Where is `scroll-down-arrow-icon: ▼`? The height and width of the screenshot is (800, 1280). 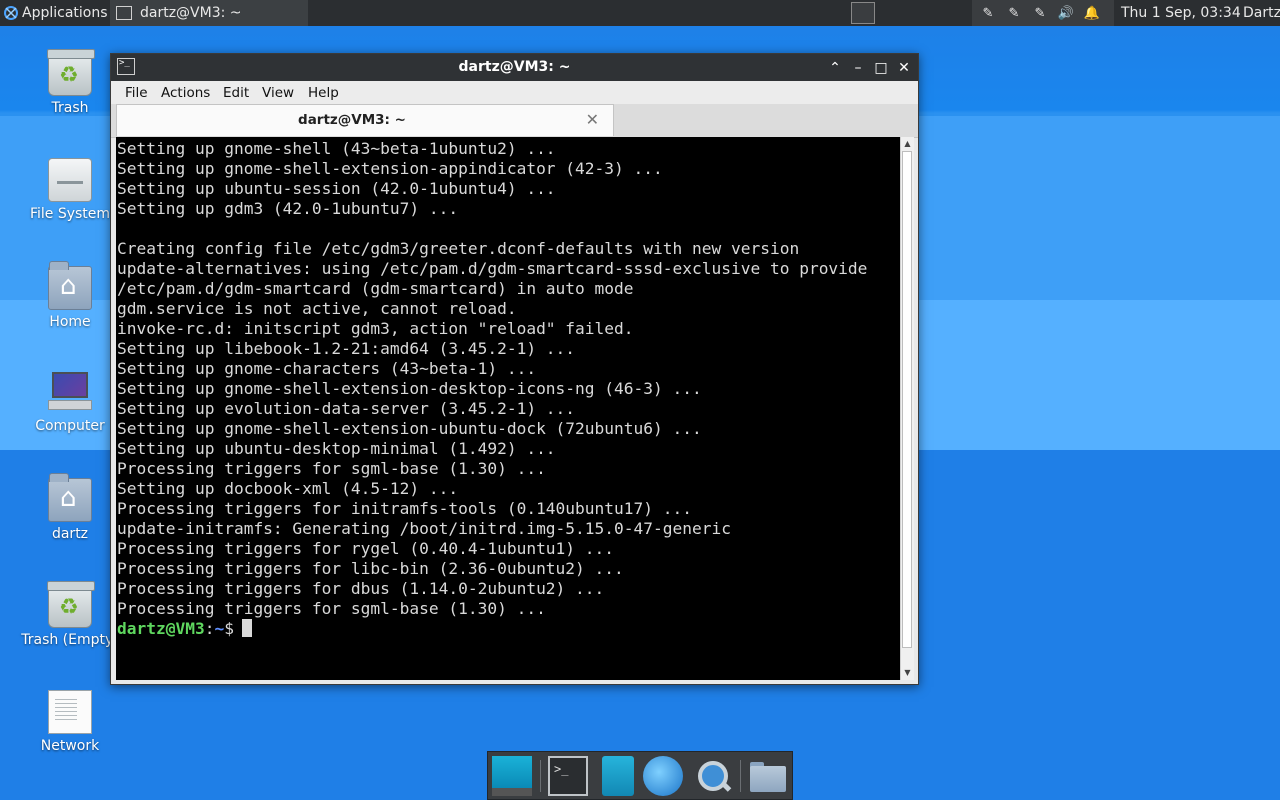
scroll-down-arrow-icon: ▼ is located at coordinates (907, 673).